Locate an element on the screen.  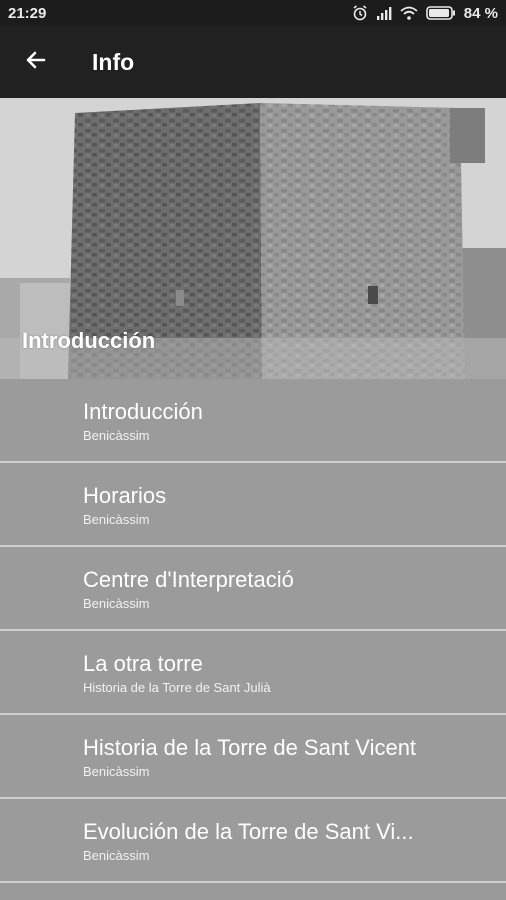
app-bar: Info is located at coordinates (253, 62).